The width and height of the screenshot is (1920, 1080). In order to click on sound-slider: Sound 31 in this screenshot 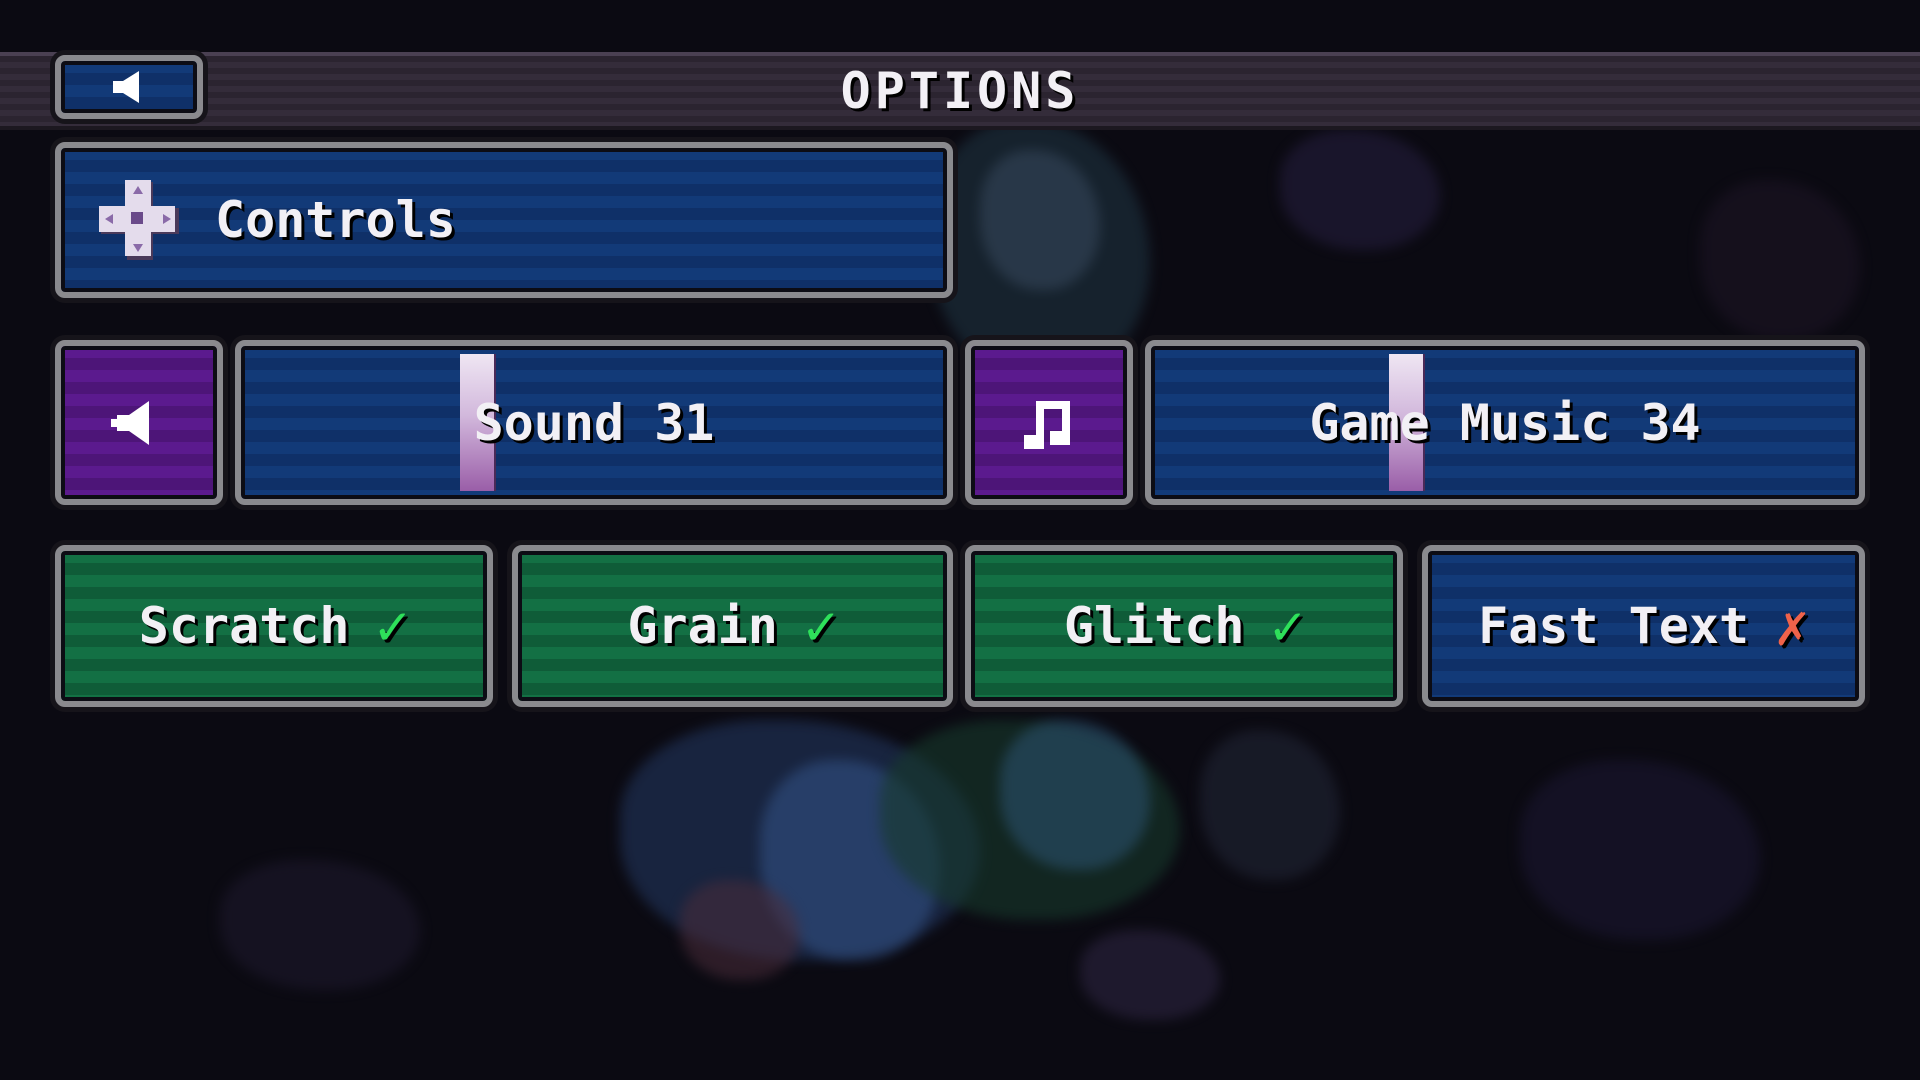, I will do `click(594, 422)`.